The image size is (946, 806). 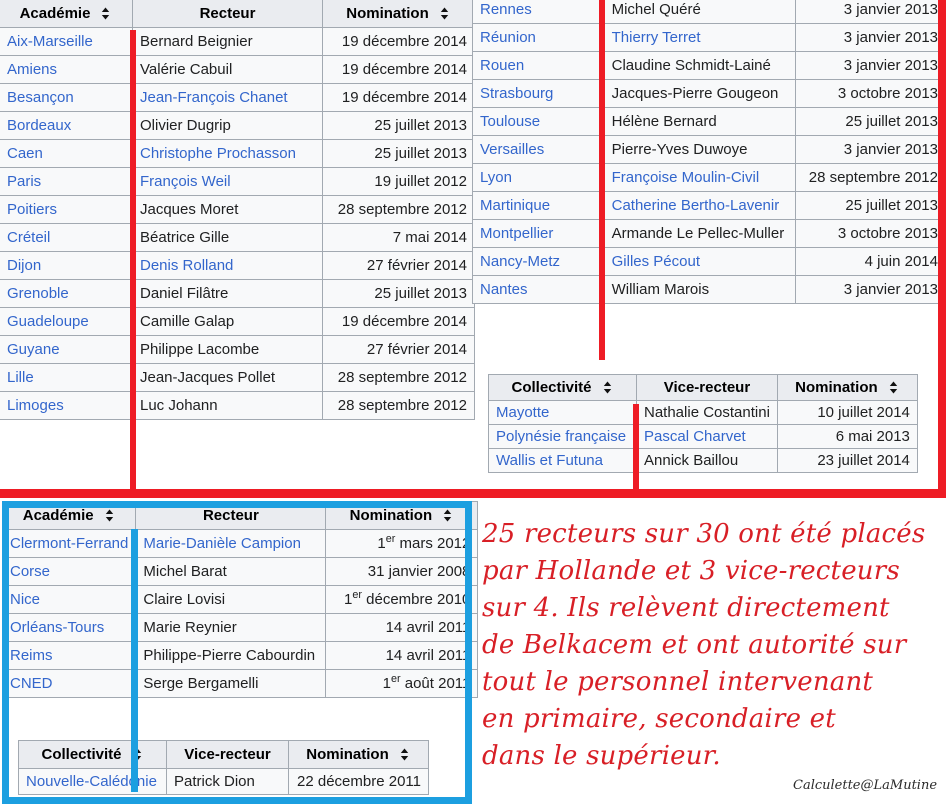 What do you see at coordinates (686, 177) in the screenshot?
I see `table-link: Françoise Moulin-Civil` at bounding box center [686, 177].